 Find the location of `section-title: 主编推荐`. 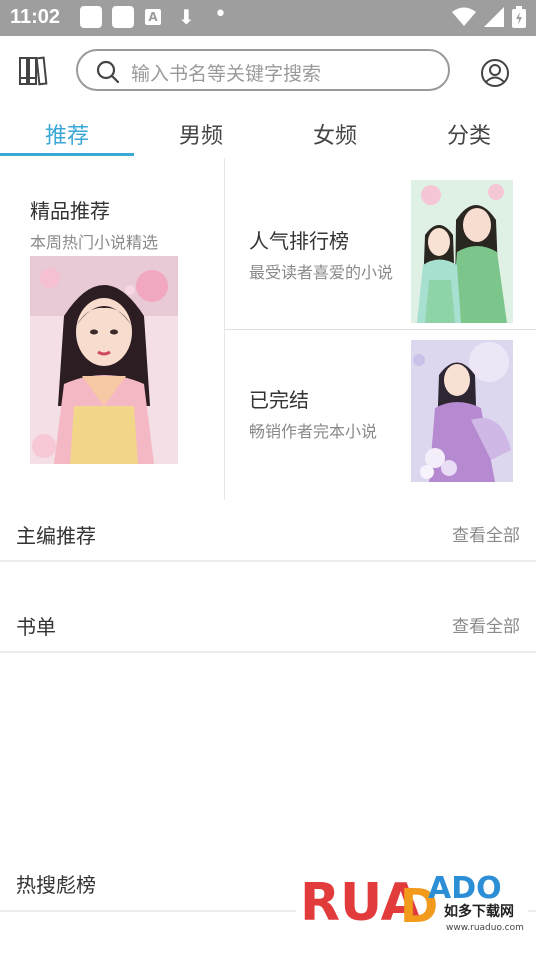

section-title: 主编推荐 is located at coordinates (56, 536).